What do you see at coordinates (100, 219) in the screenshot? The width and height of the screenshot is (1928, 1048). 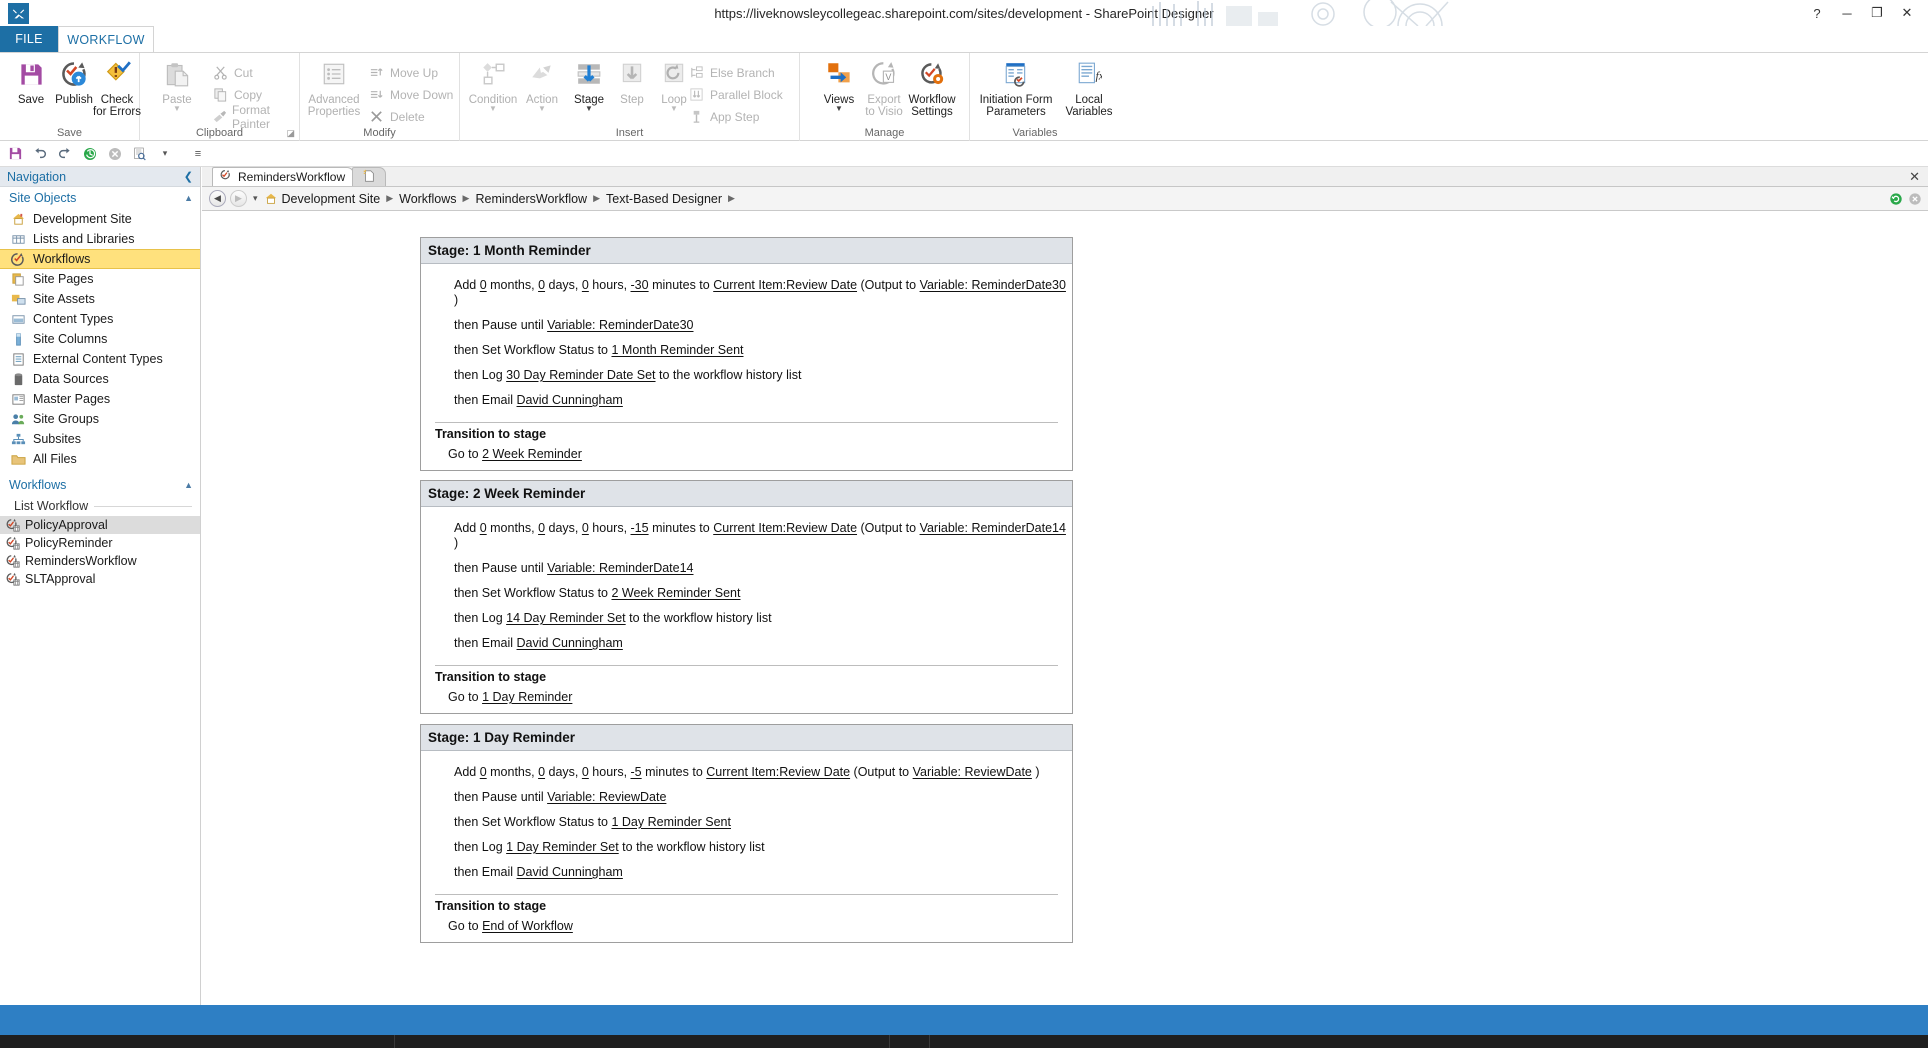 I see `sidebar-item-development-site: Development Site` at bounding box center [100, 219].